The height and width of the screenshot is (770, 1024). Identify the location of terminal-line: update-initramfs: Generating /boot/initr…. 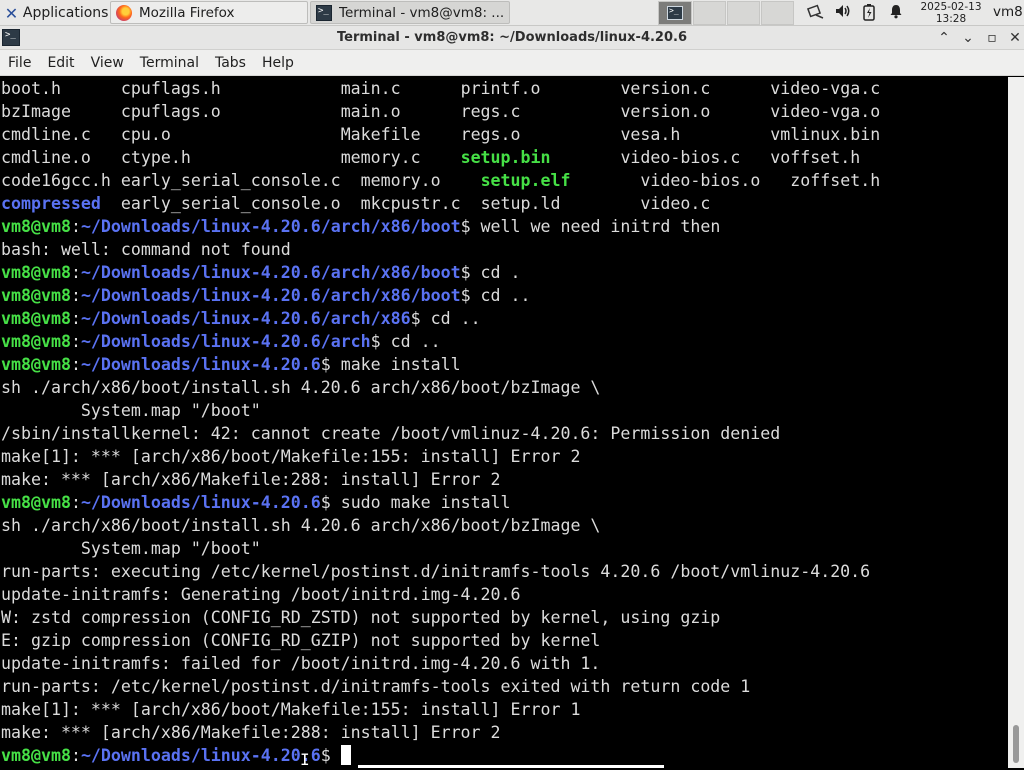
(440, 594).